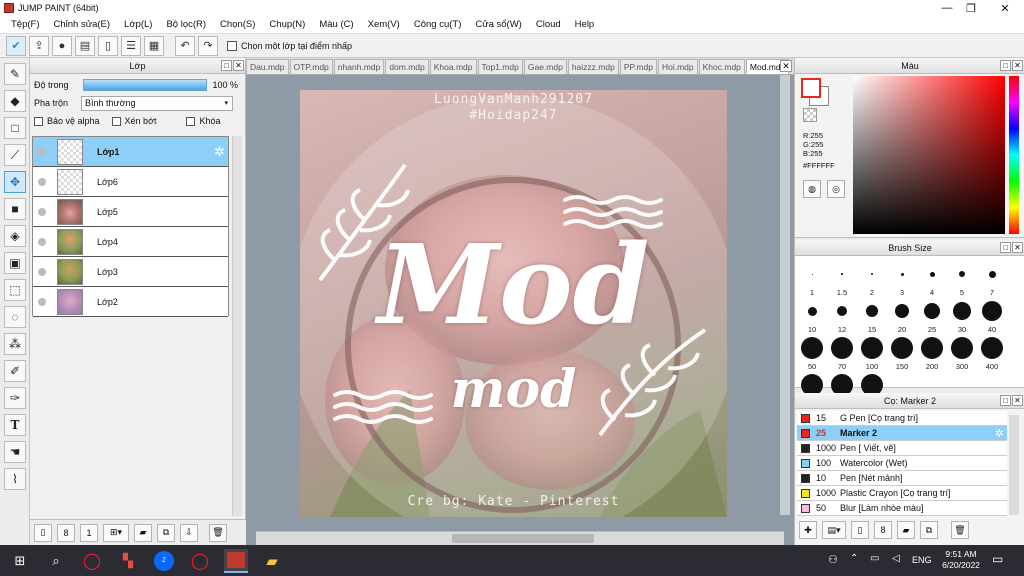  I want to click on brush-page-button: ▯, so click(860, 530).